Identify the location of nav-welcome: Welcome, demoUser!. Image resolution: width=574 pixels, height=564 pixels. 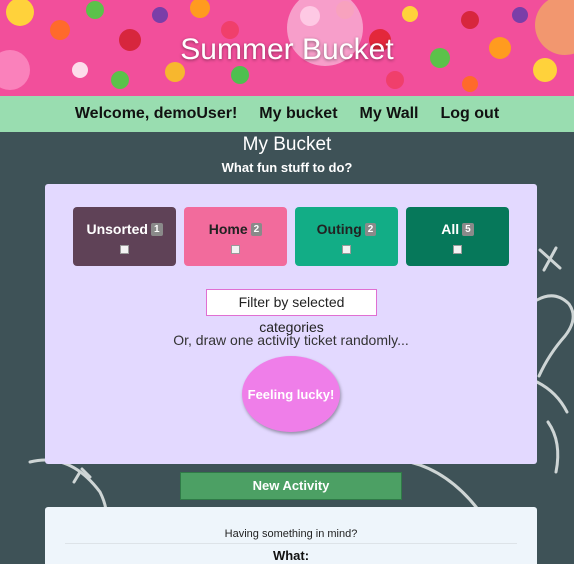
(156, 114).